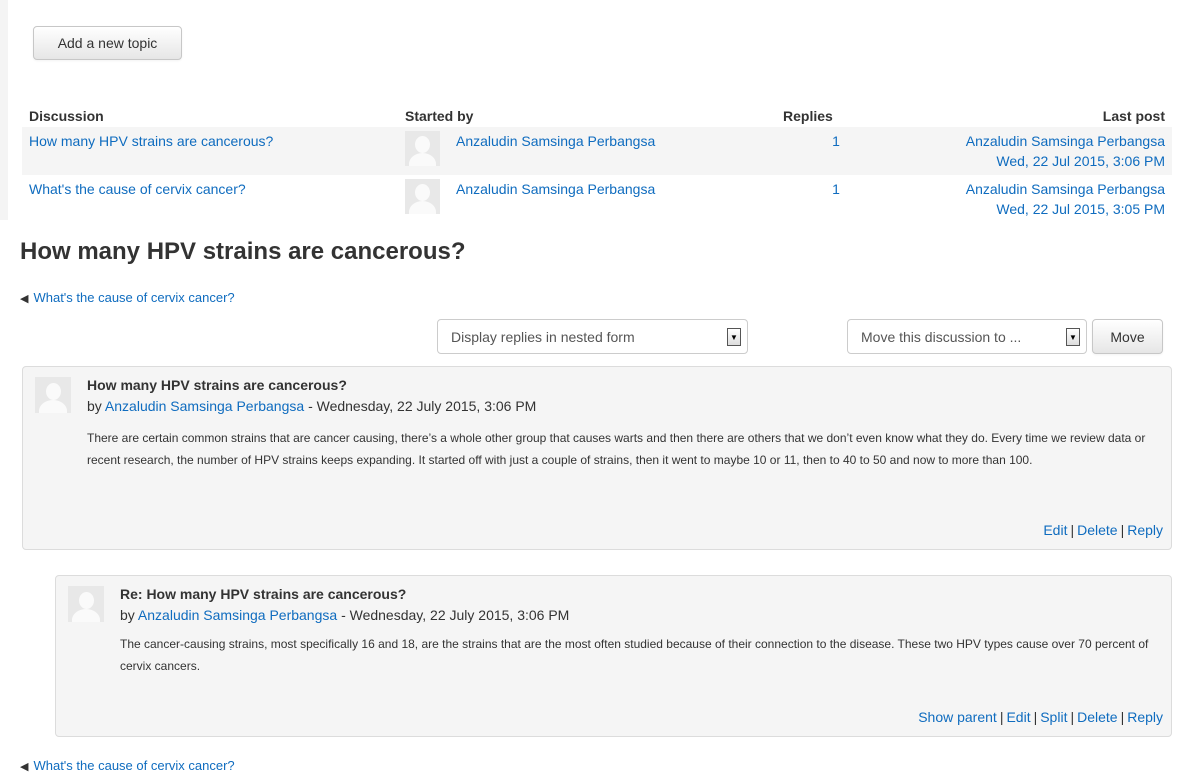 The image size is (1177, 778). Describe the element at coordinates (439, 116) in the screenshot. I see `header-started-by: Started by` at that location.